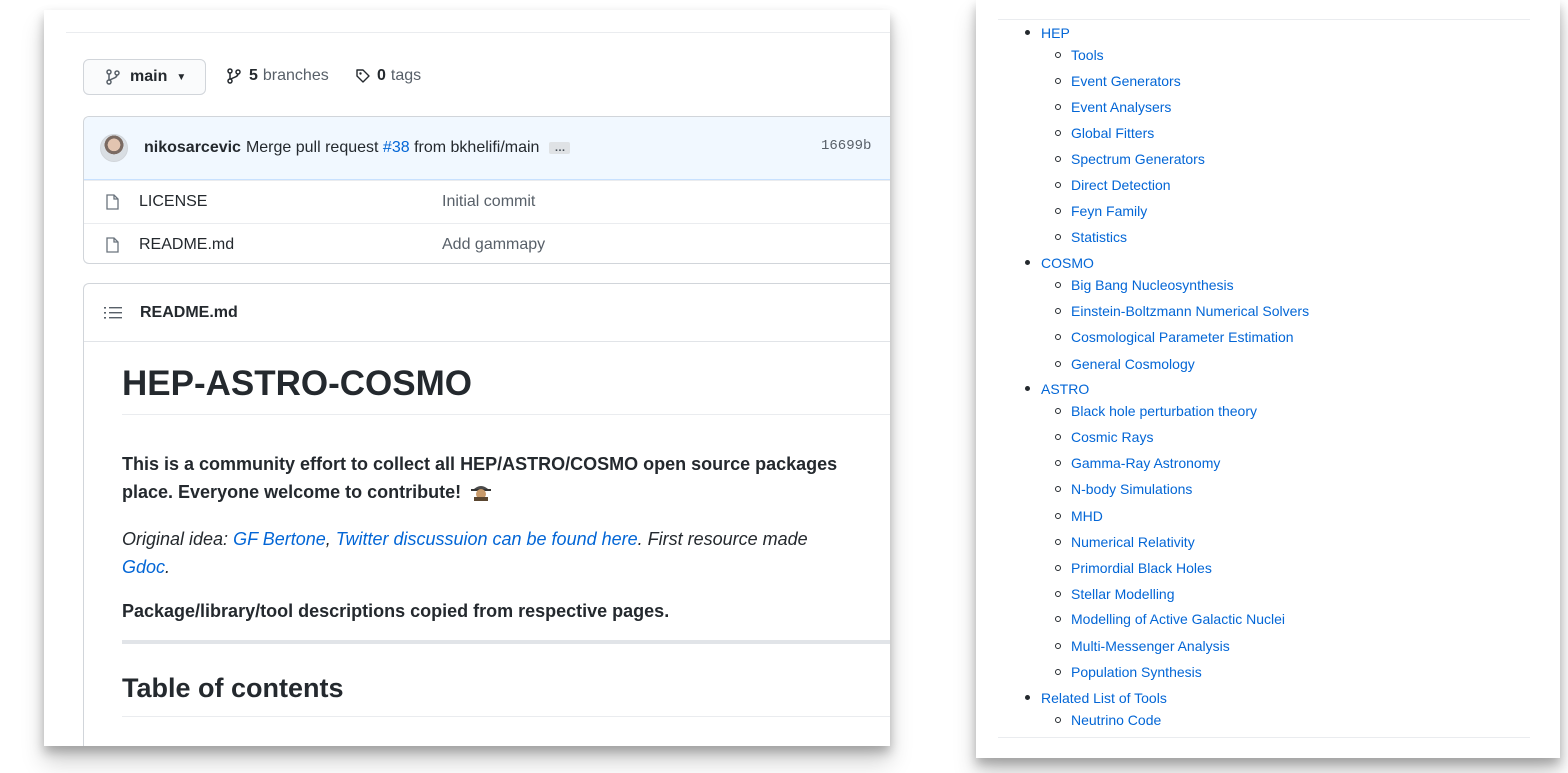 The height and width of the screenshot is (773, 1568). I want to click on toc-subsection-link: Numerical Relativity, so click(1133, 542).